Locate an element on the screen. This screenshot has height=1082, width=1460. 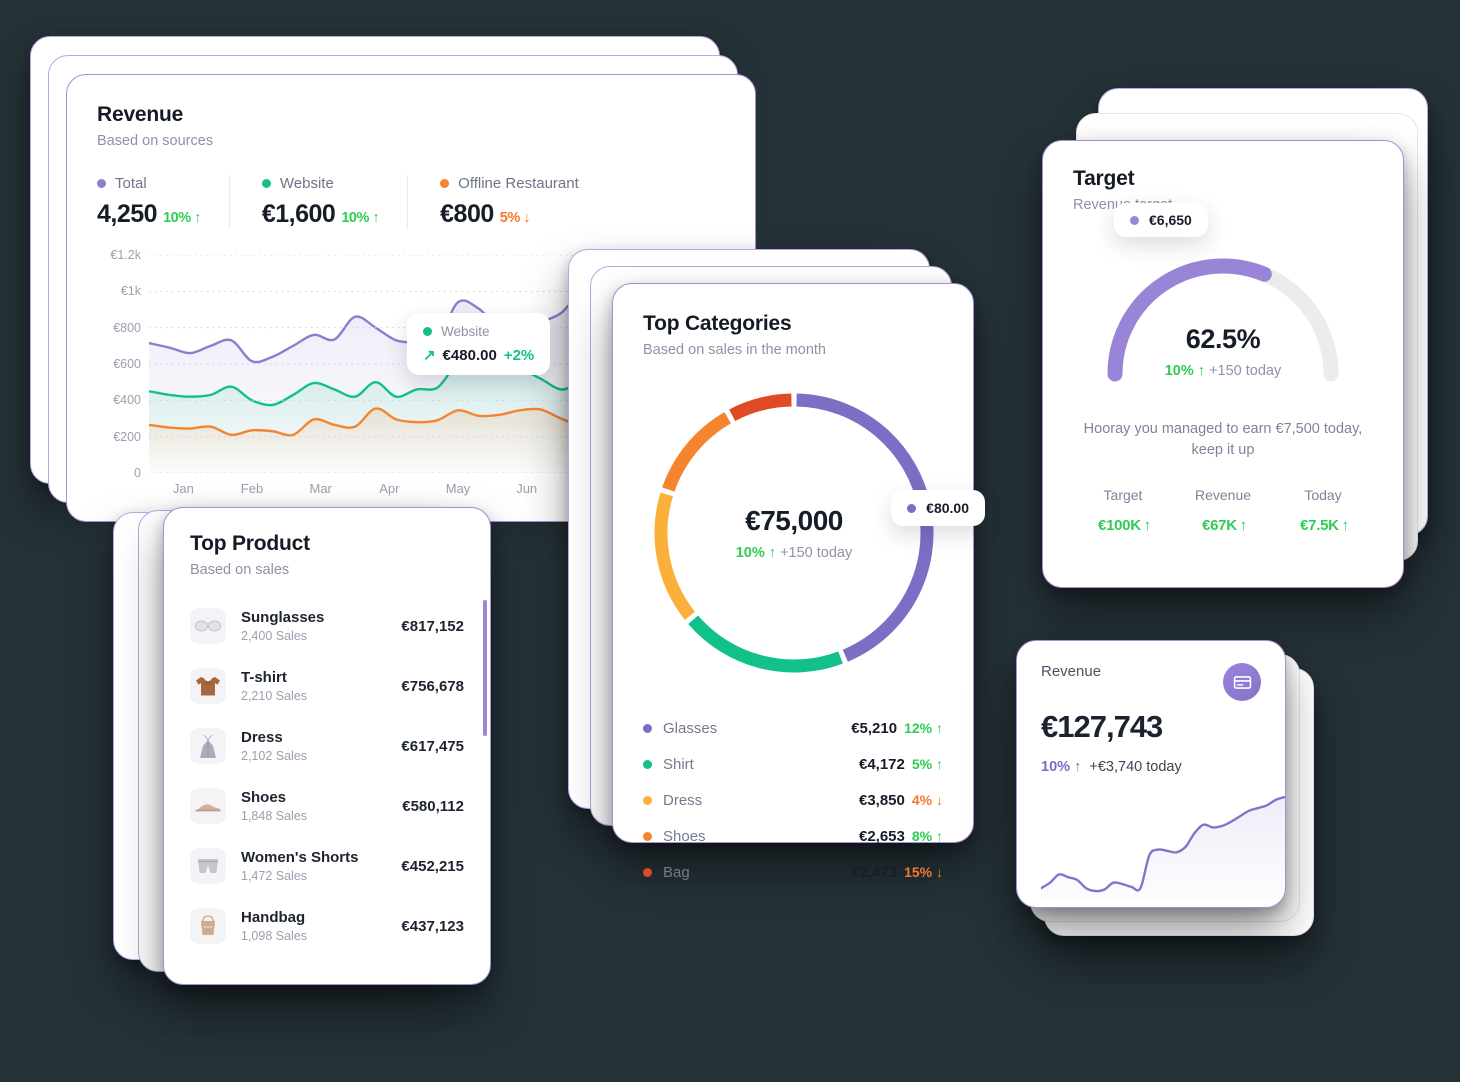
tooltip-pct: +2% is located at coordinates (519, 355).